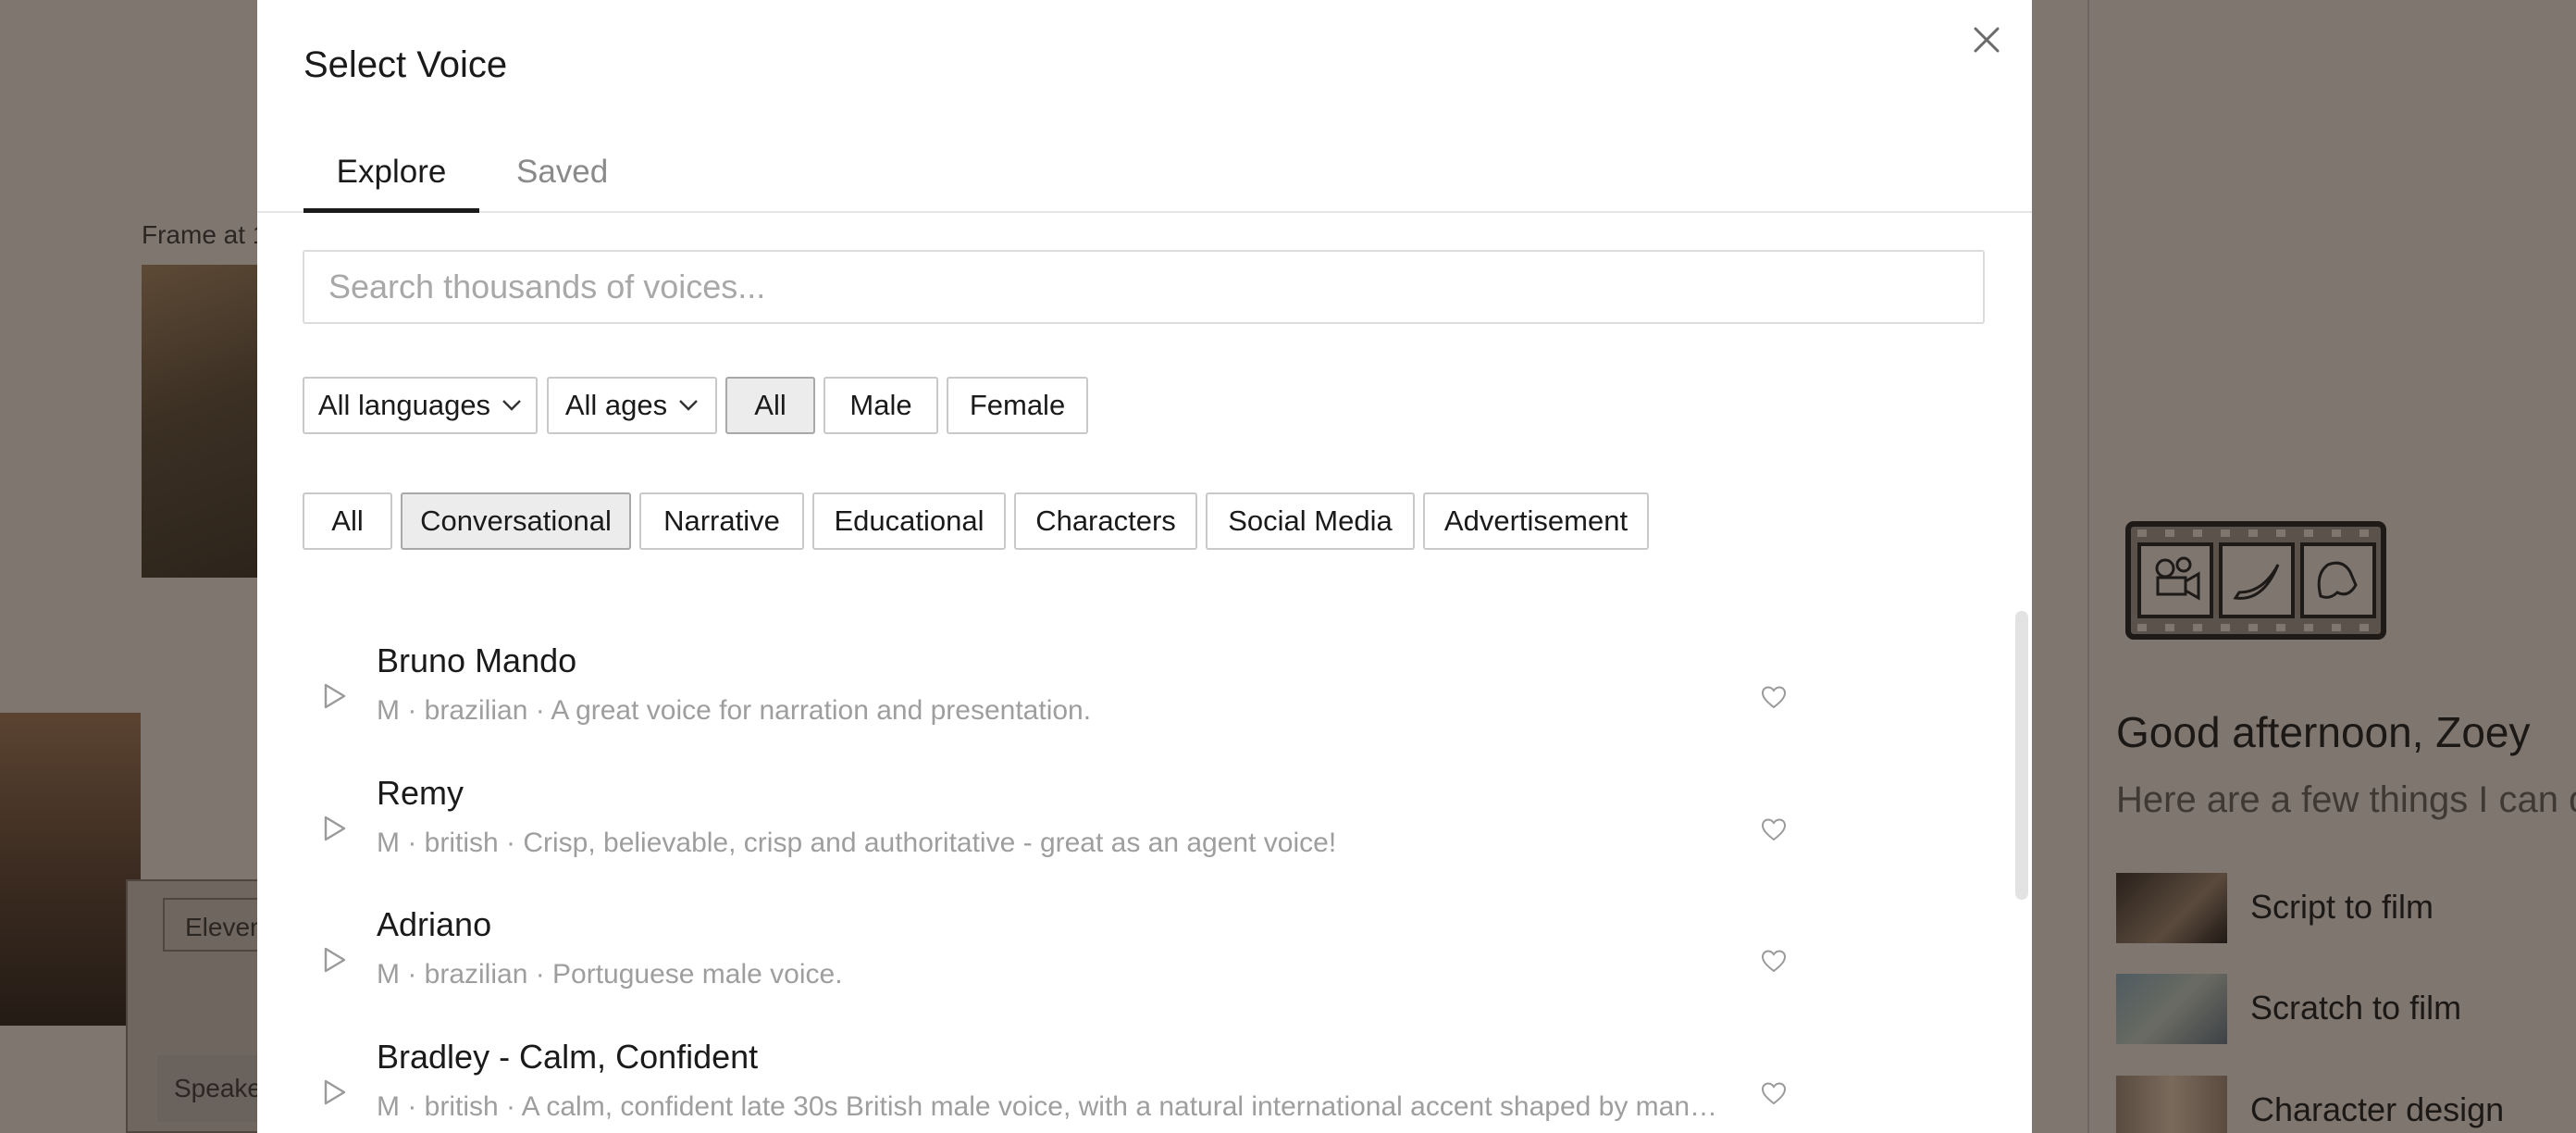  What do you see at coordinates (610, 975) in the screenshot?
I see `voice-description: M · brazilian · Portuguese male voice.` at bounding box center [610, 975].